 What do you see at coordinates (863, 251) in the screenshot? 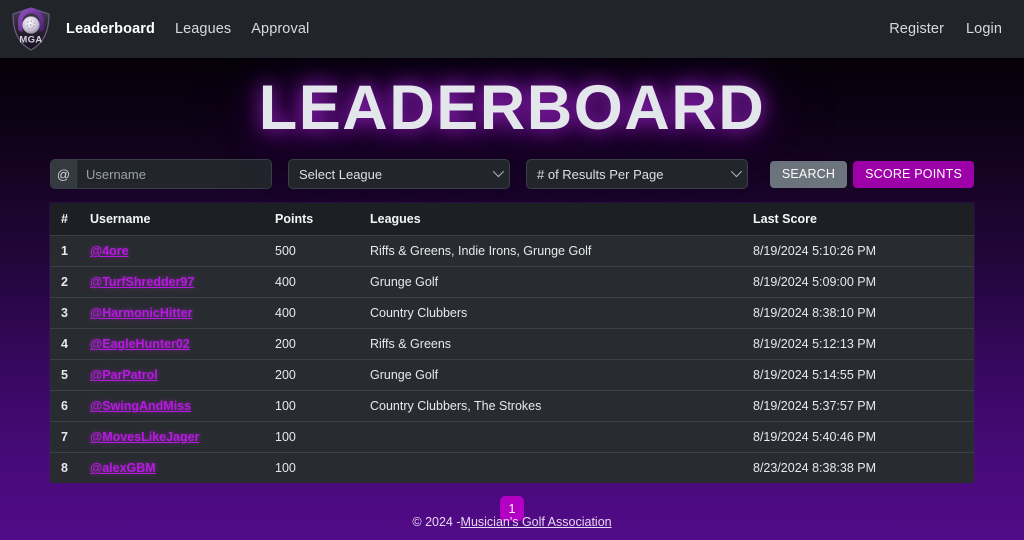
I see `cell-last-score: 8/19/2024 5:10:26 PM` at bounding box center [863, 251].